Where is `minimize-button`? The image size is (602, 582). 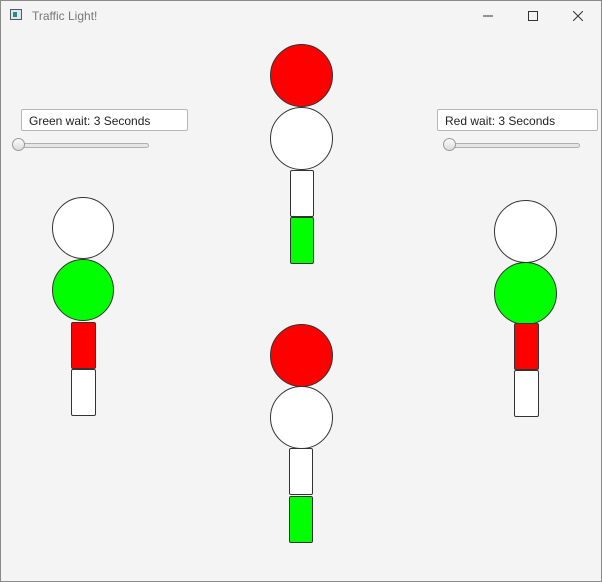
minimize-button is located at coordinates (488, 16).